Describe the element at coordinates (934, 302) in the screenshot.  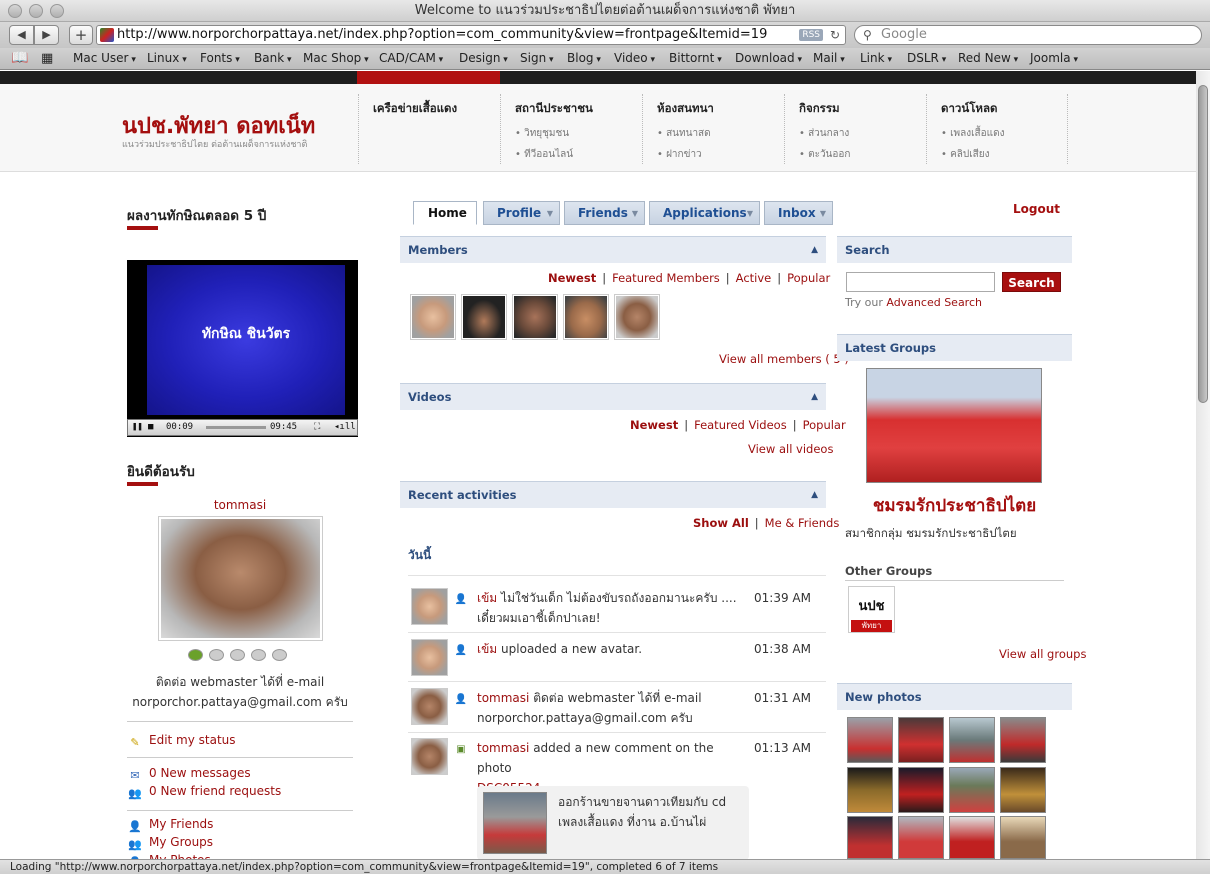
I see `advanced-search-link: Advanced Search` at that location.